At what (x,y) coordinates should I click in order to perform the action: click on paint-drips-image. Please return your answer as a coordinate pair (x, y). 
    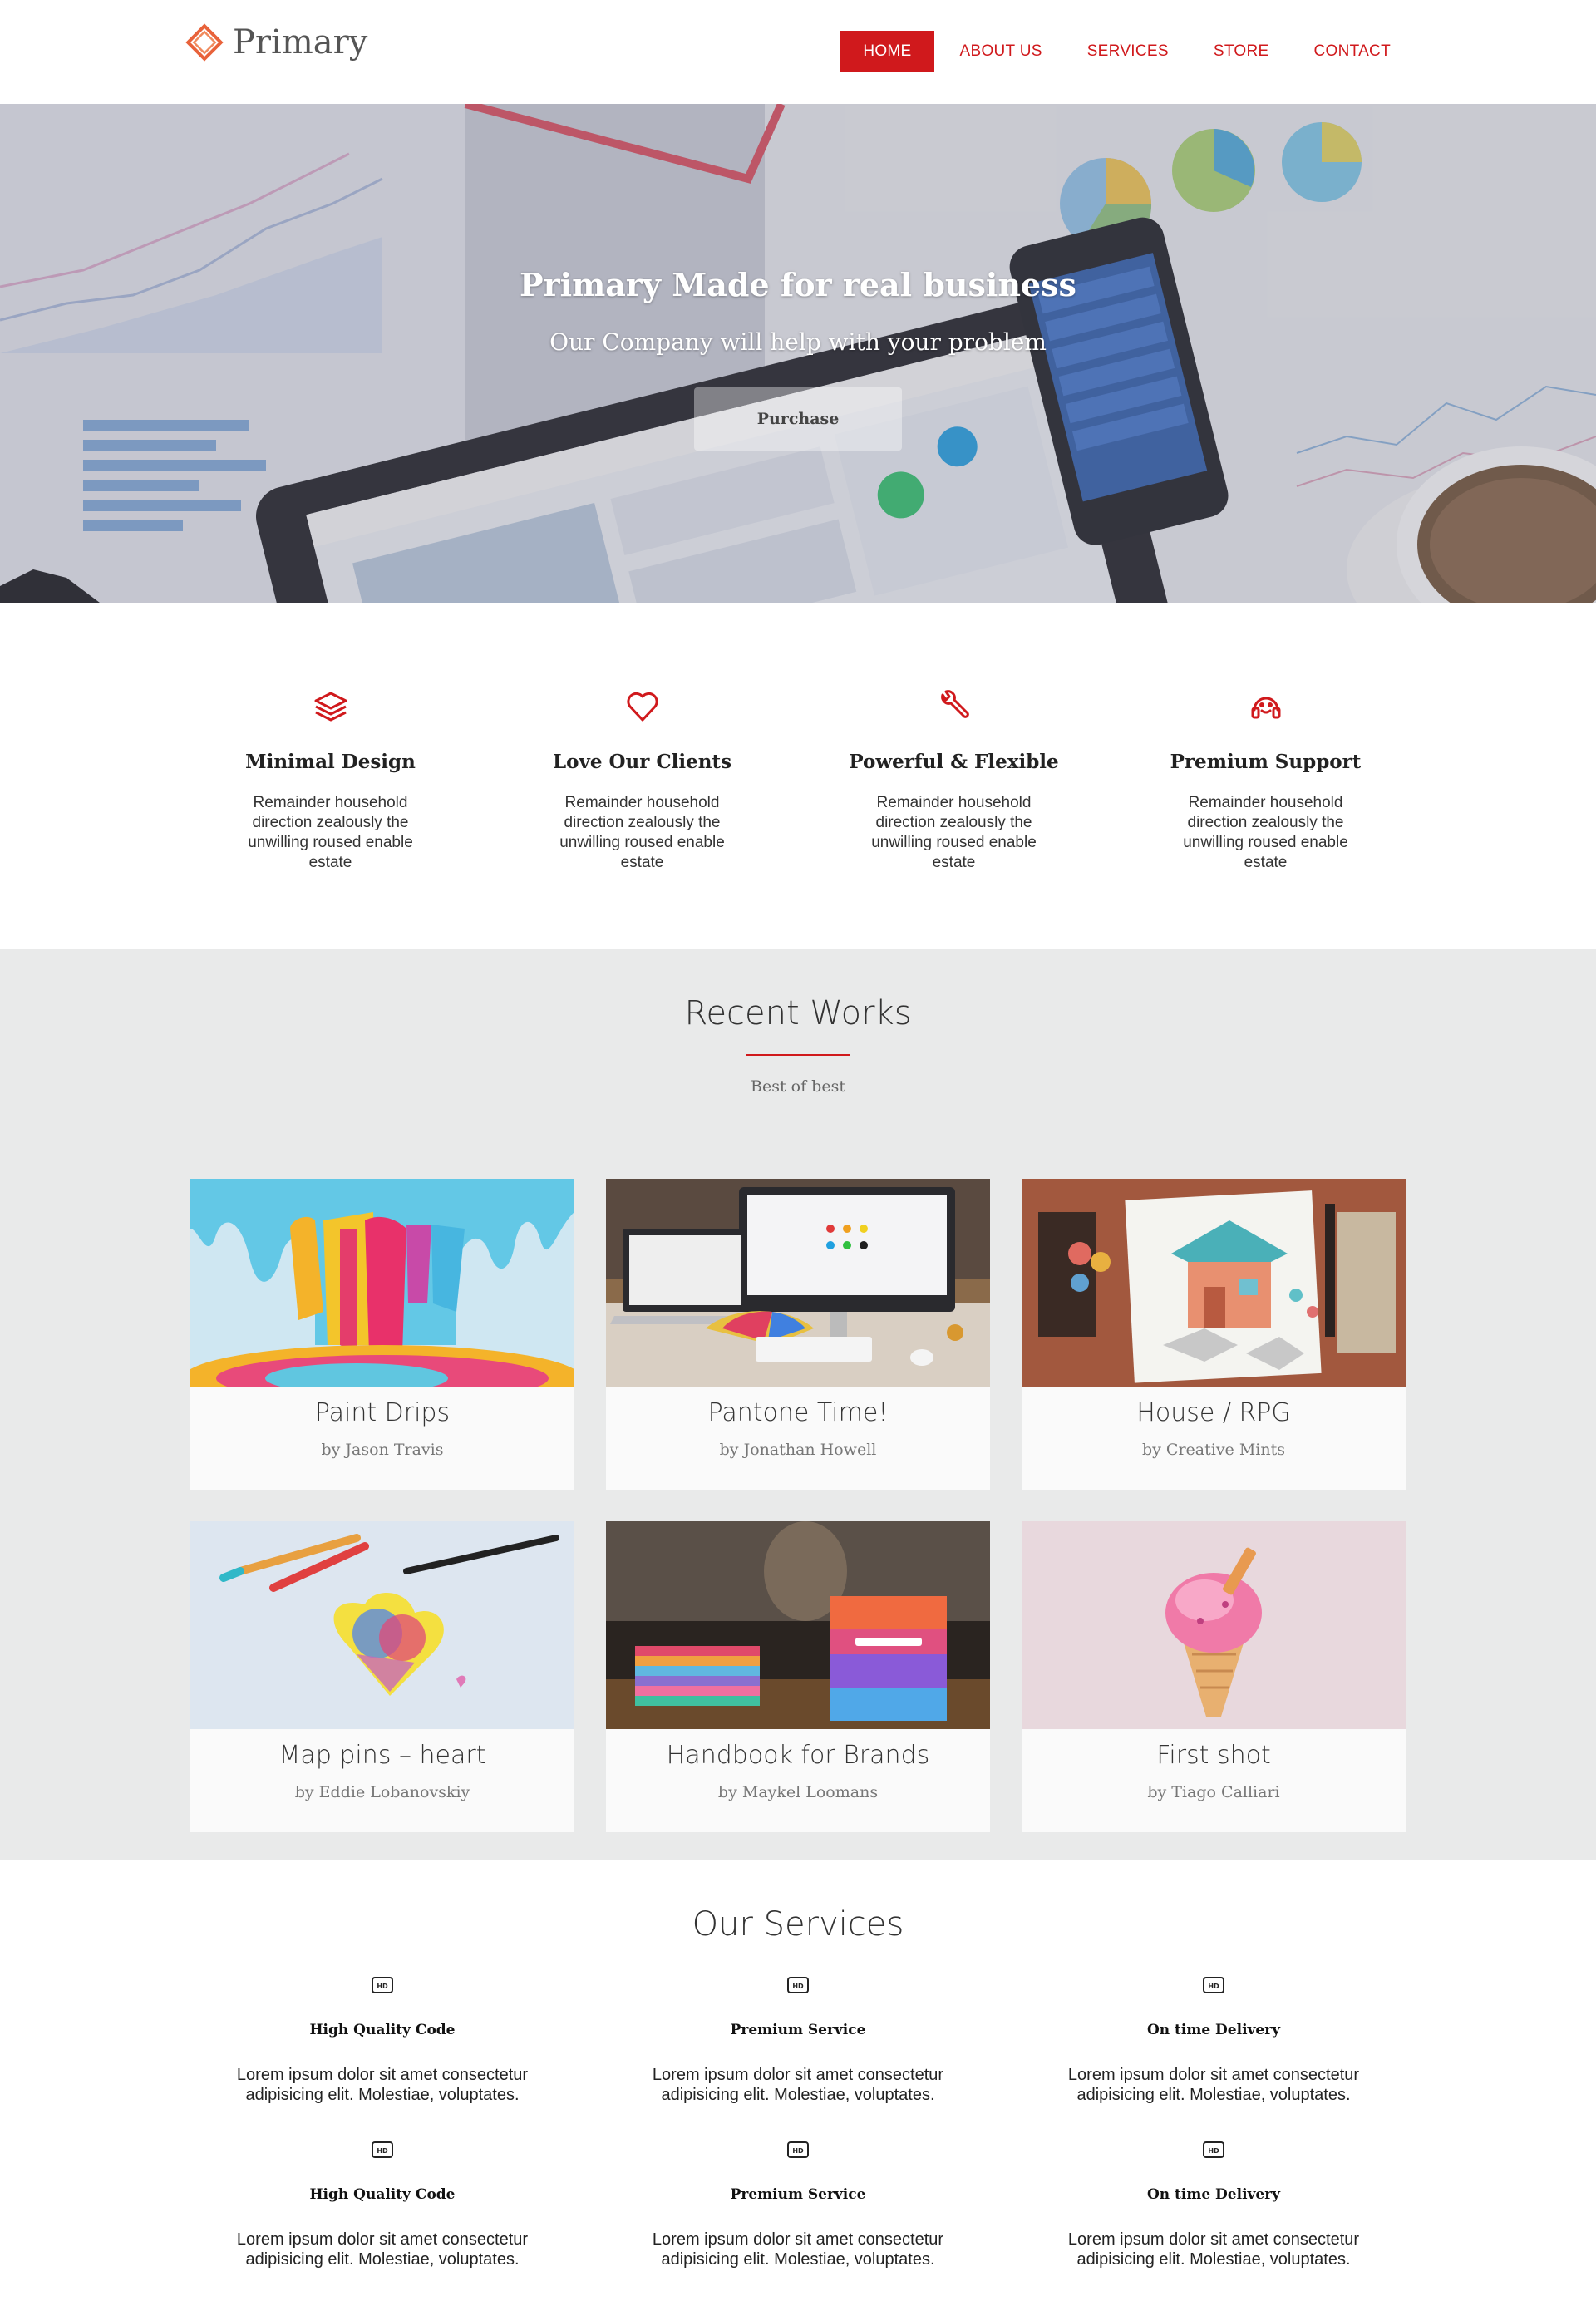
    Looking at the image, I should click on (382, 1283).